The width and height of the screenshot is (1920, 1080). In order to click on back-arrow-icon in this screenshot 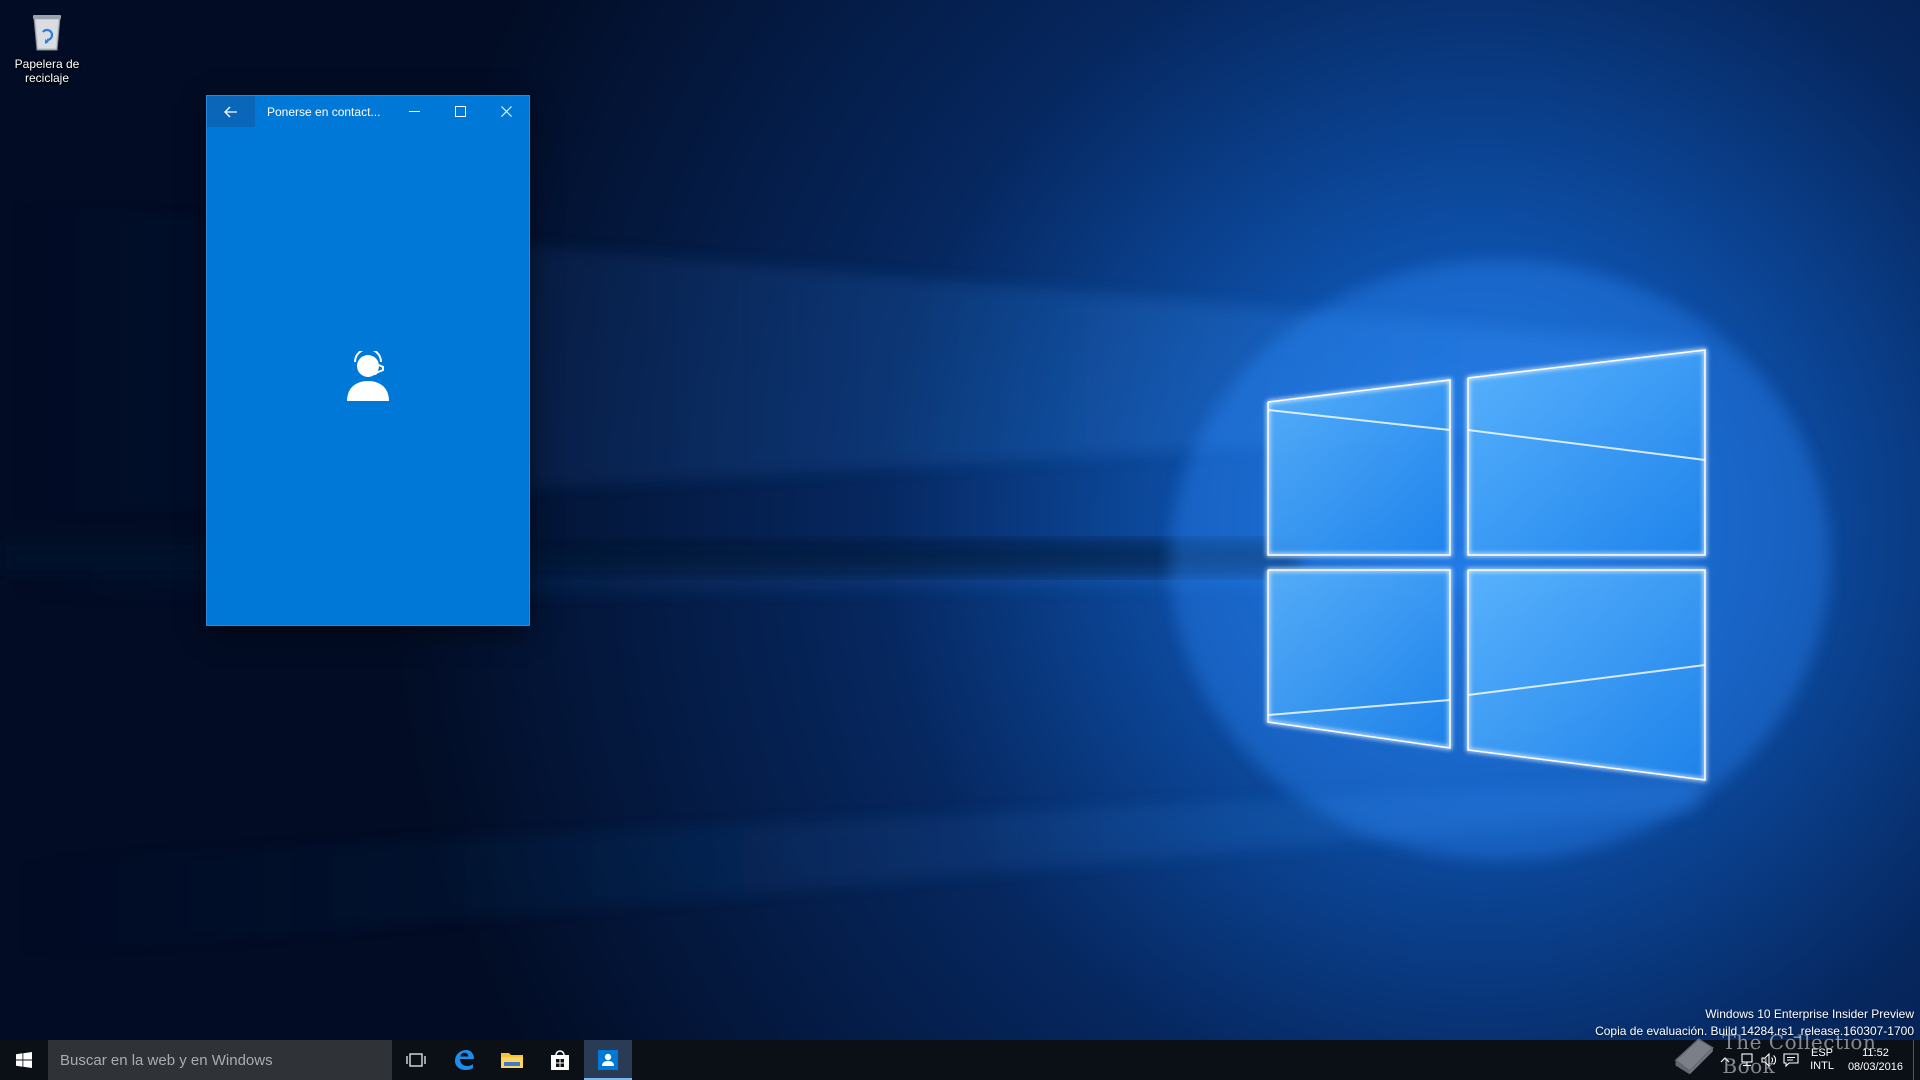, I will do `click(230, 111)`.